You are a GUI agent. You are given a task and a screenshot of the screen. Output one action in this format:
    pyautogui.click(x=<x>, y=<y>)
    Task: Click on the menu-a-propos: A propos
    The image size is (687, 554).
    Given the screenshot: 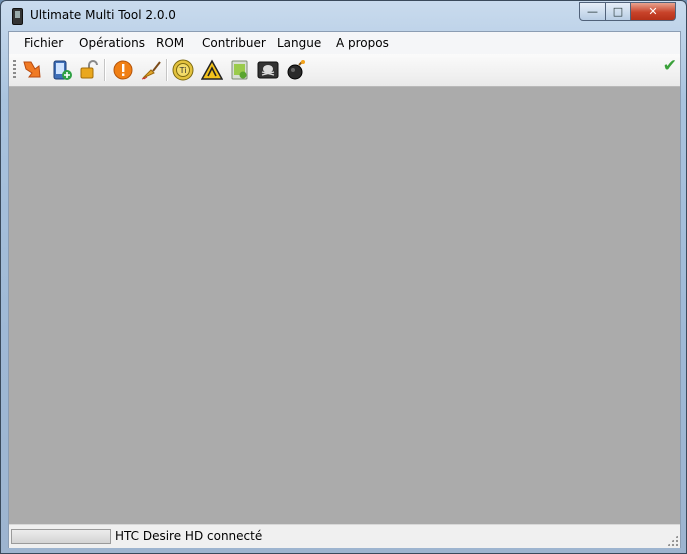 What is the action you would take?
    pyautogui.click(x=362, y=43)
    